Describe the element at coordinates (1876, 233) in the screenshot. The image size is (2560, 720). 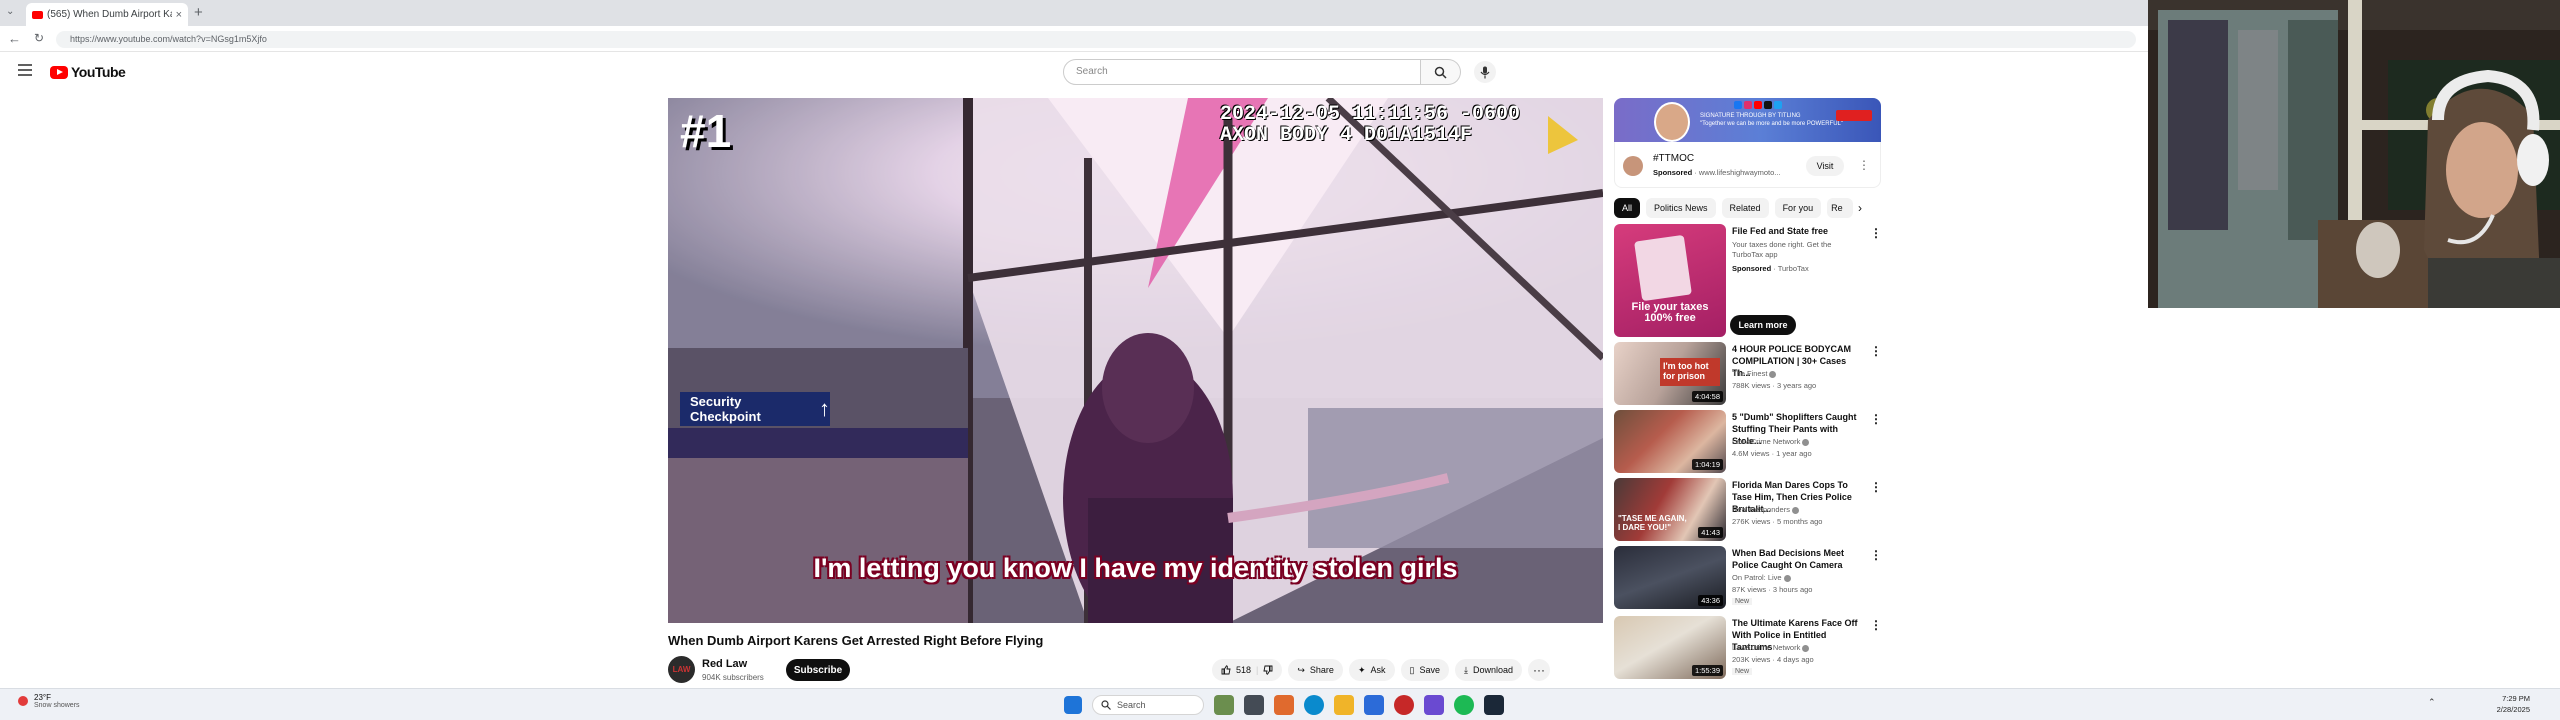
I see `sponsored-more-icon: ⋮` at that location.